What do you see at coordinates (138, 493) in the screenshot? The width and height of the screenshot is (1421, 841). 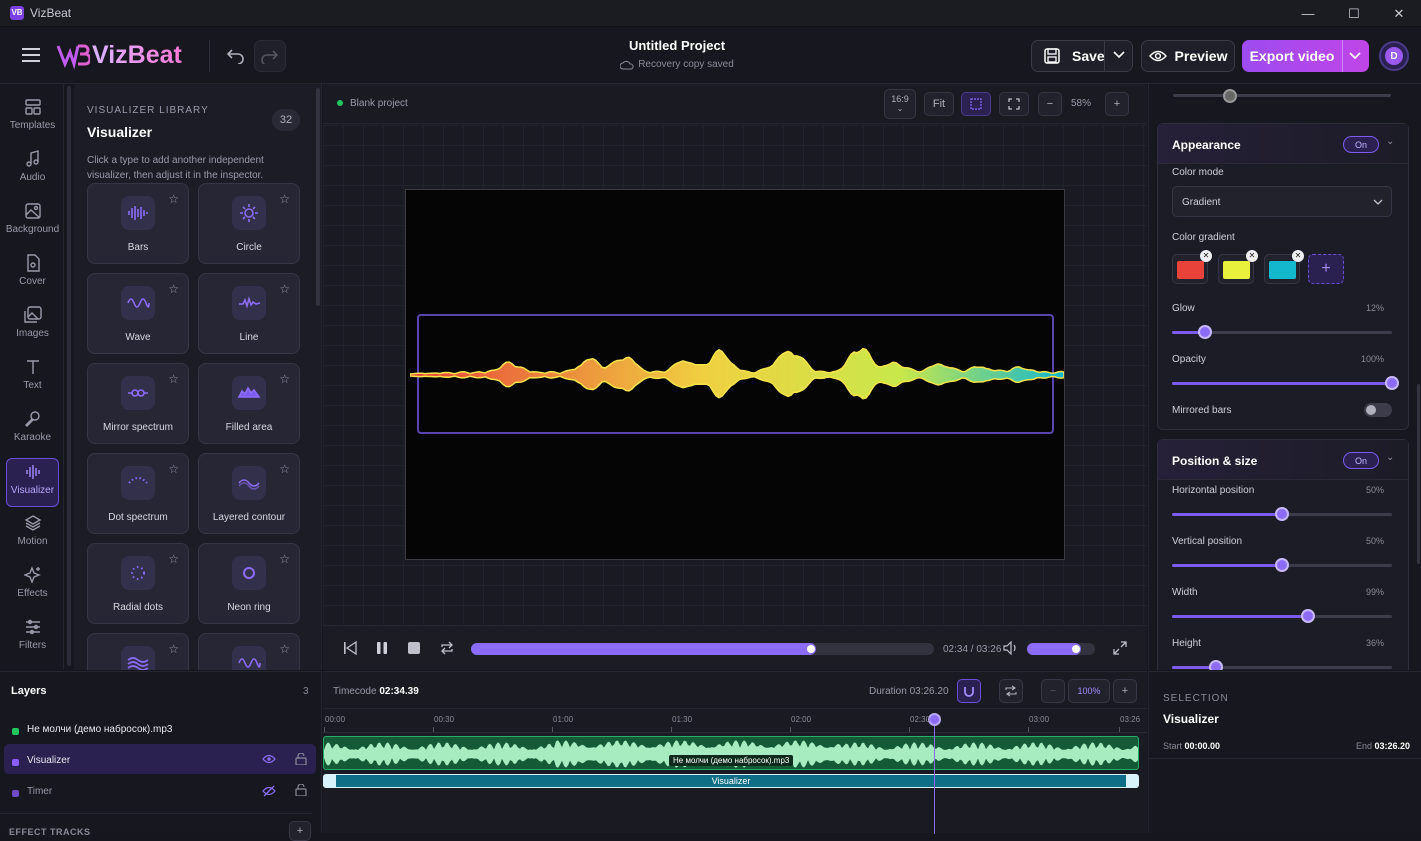 I see `visualizer-card-dot-spectrum: ☆ Dot spectrum` at bounding box center [138, 493].